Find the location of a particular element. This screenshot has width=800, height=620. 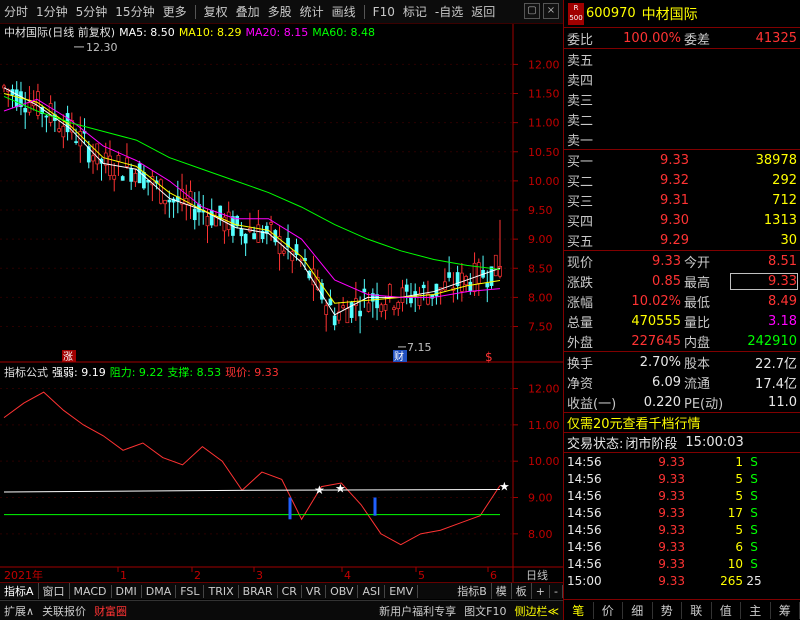

x-tick-label: 1 is located at coordinates (123, 575).